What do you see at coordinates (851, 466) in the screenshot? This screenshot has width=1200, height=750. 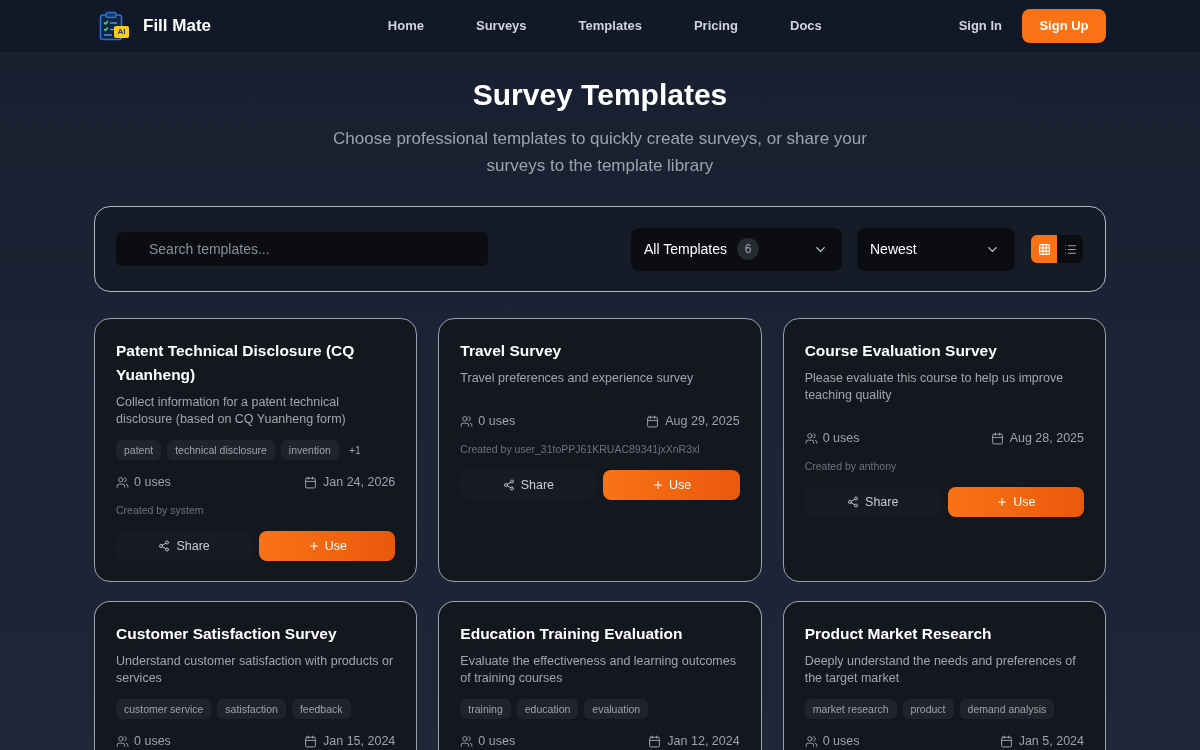 I see `created-by: Created by anthony` at bounding box center [851, 466].